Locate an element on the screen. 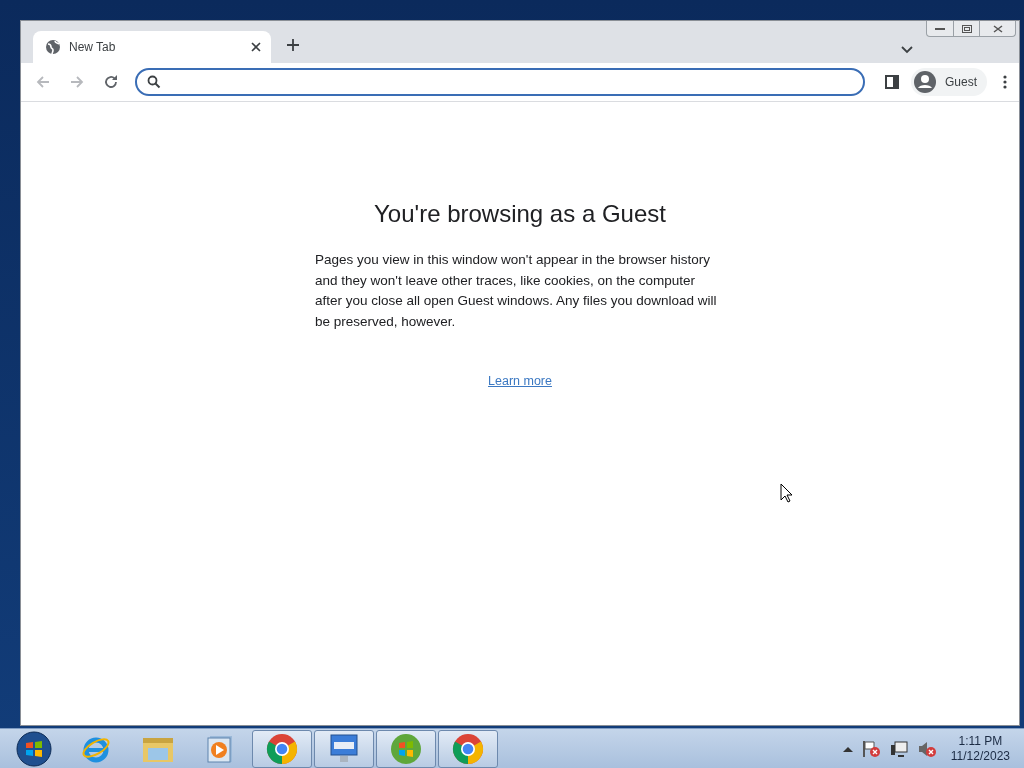 The image size is (1024, 768). side-panel-icon is located at coordinates (892, 82).